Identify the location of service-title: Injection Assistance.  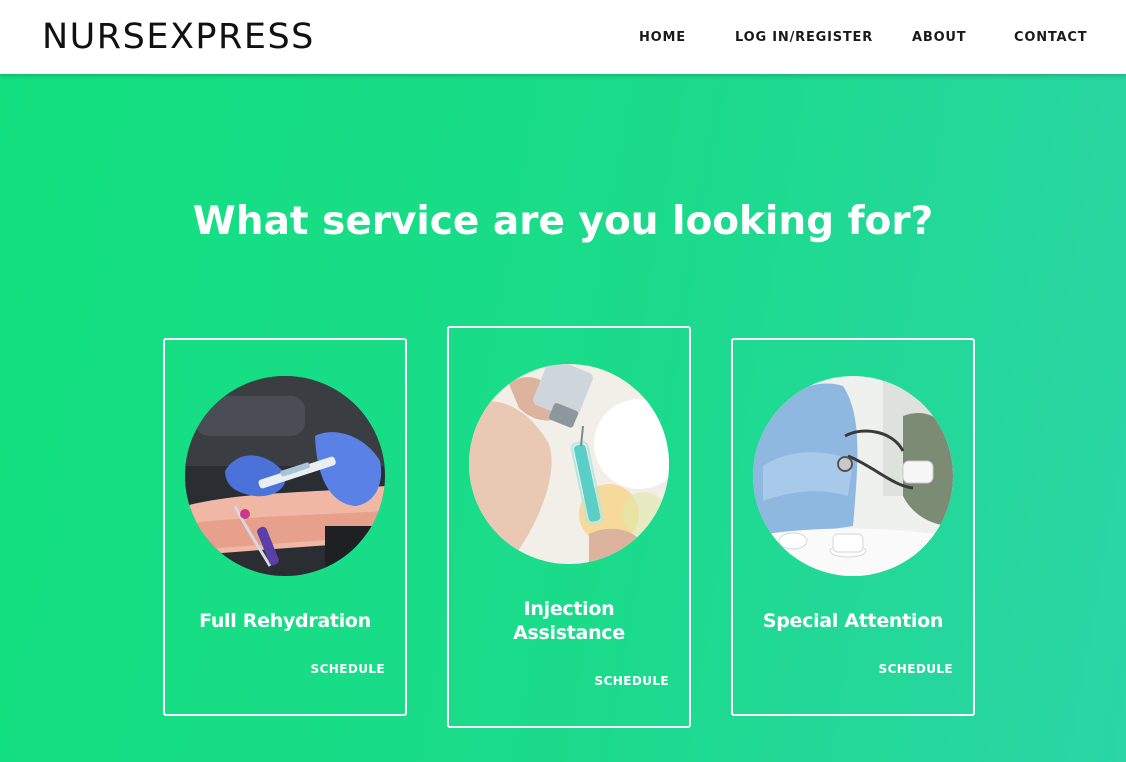
(569, 621).